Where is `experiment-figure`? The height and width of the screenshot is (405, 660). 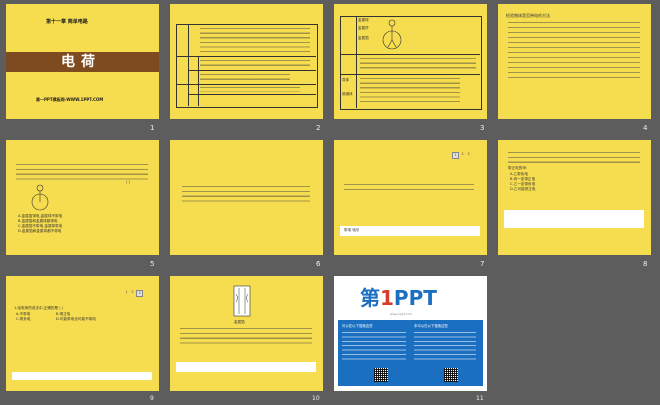 experiment-figure is located at coordinates (242, 301).